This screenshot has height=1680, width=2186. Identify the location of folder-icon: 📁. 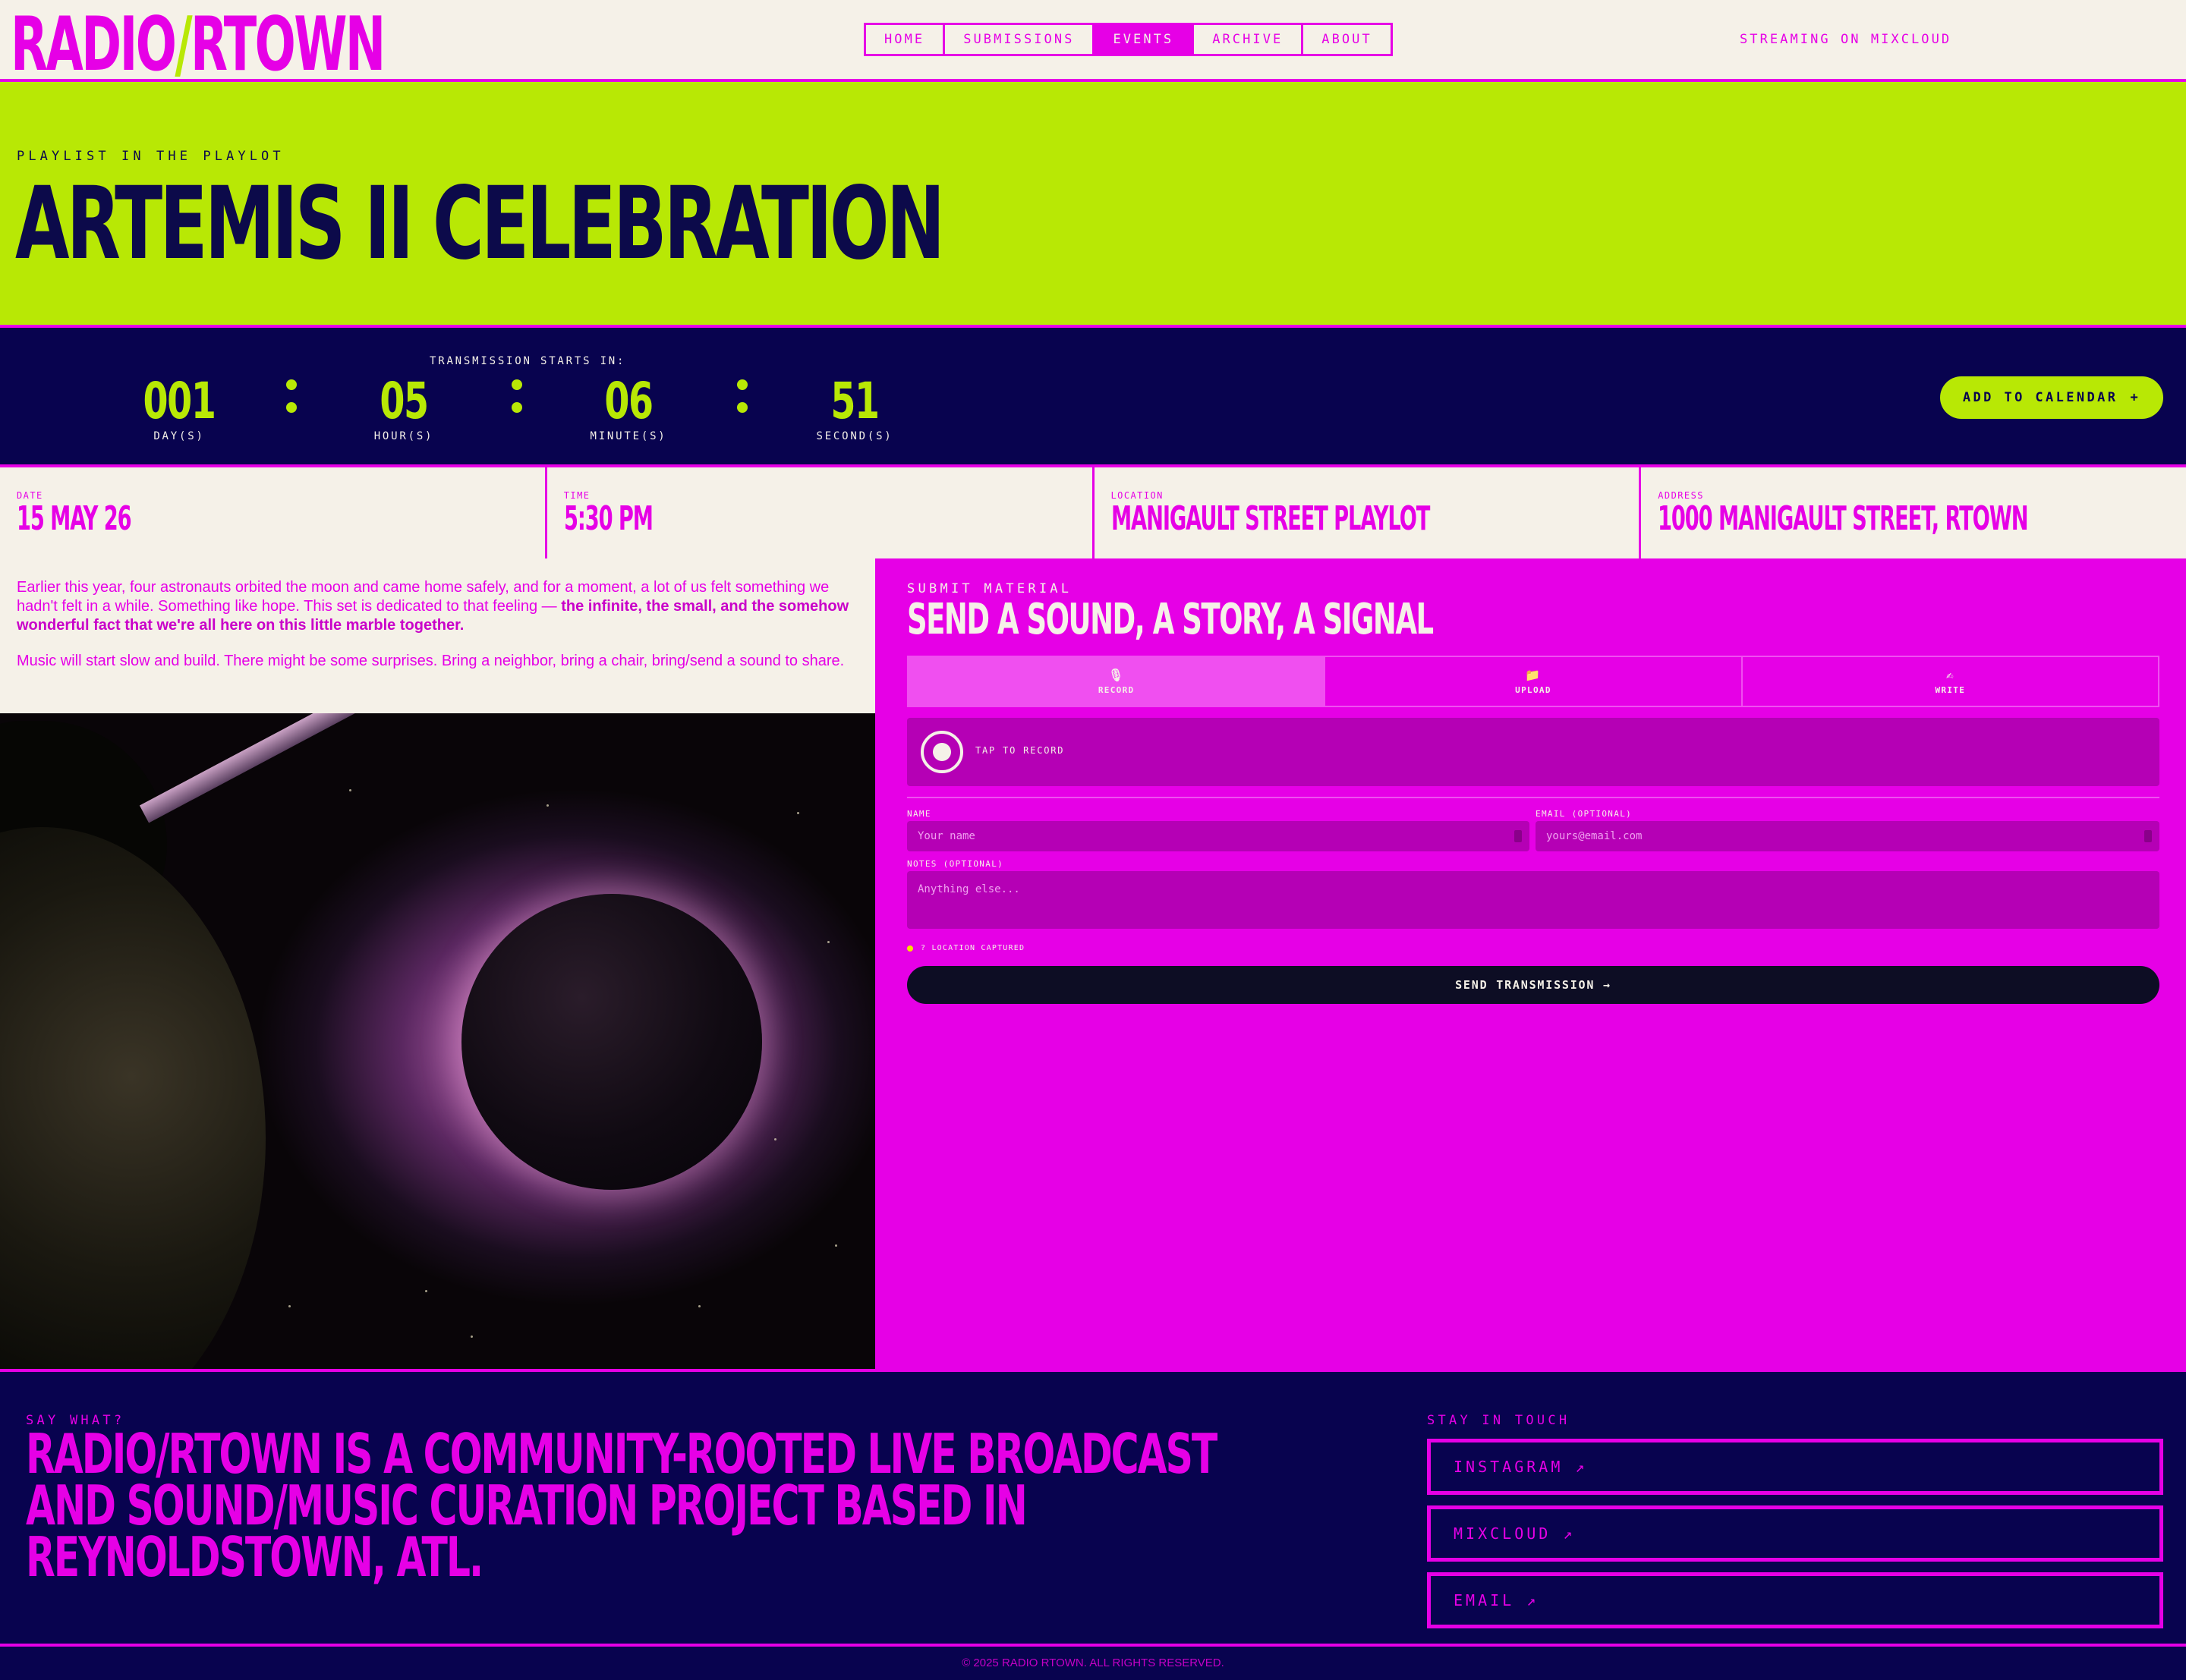
(1533, 675).